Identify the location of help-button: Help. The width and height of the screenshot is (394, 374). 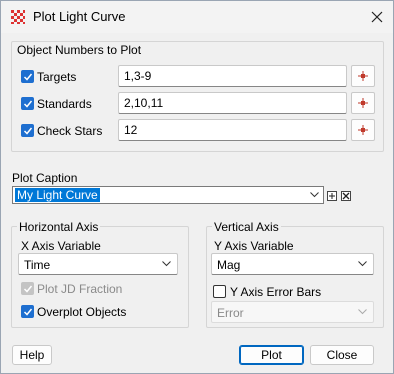
(32, 355).